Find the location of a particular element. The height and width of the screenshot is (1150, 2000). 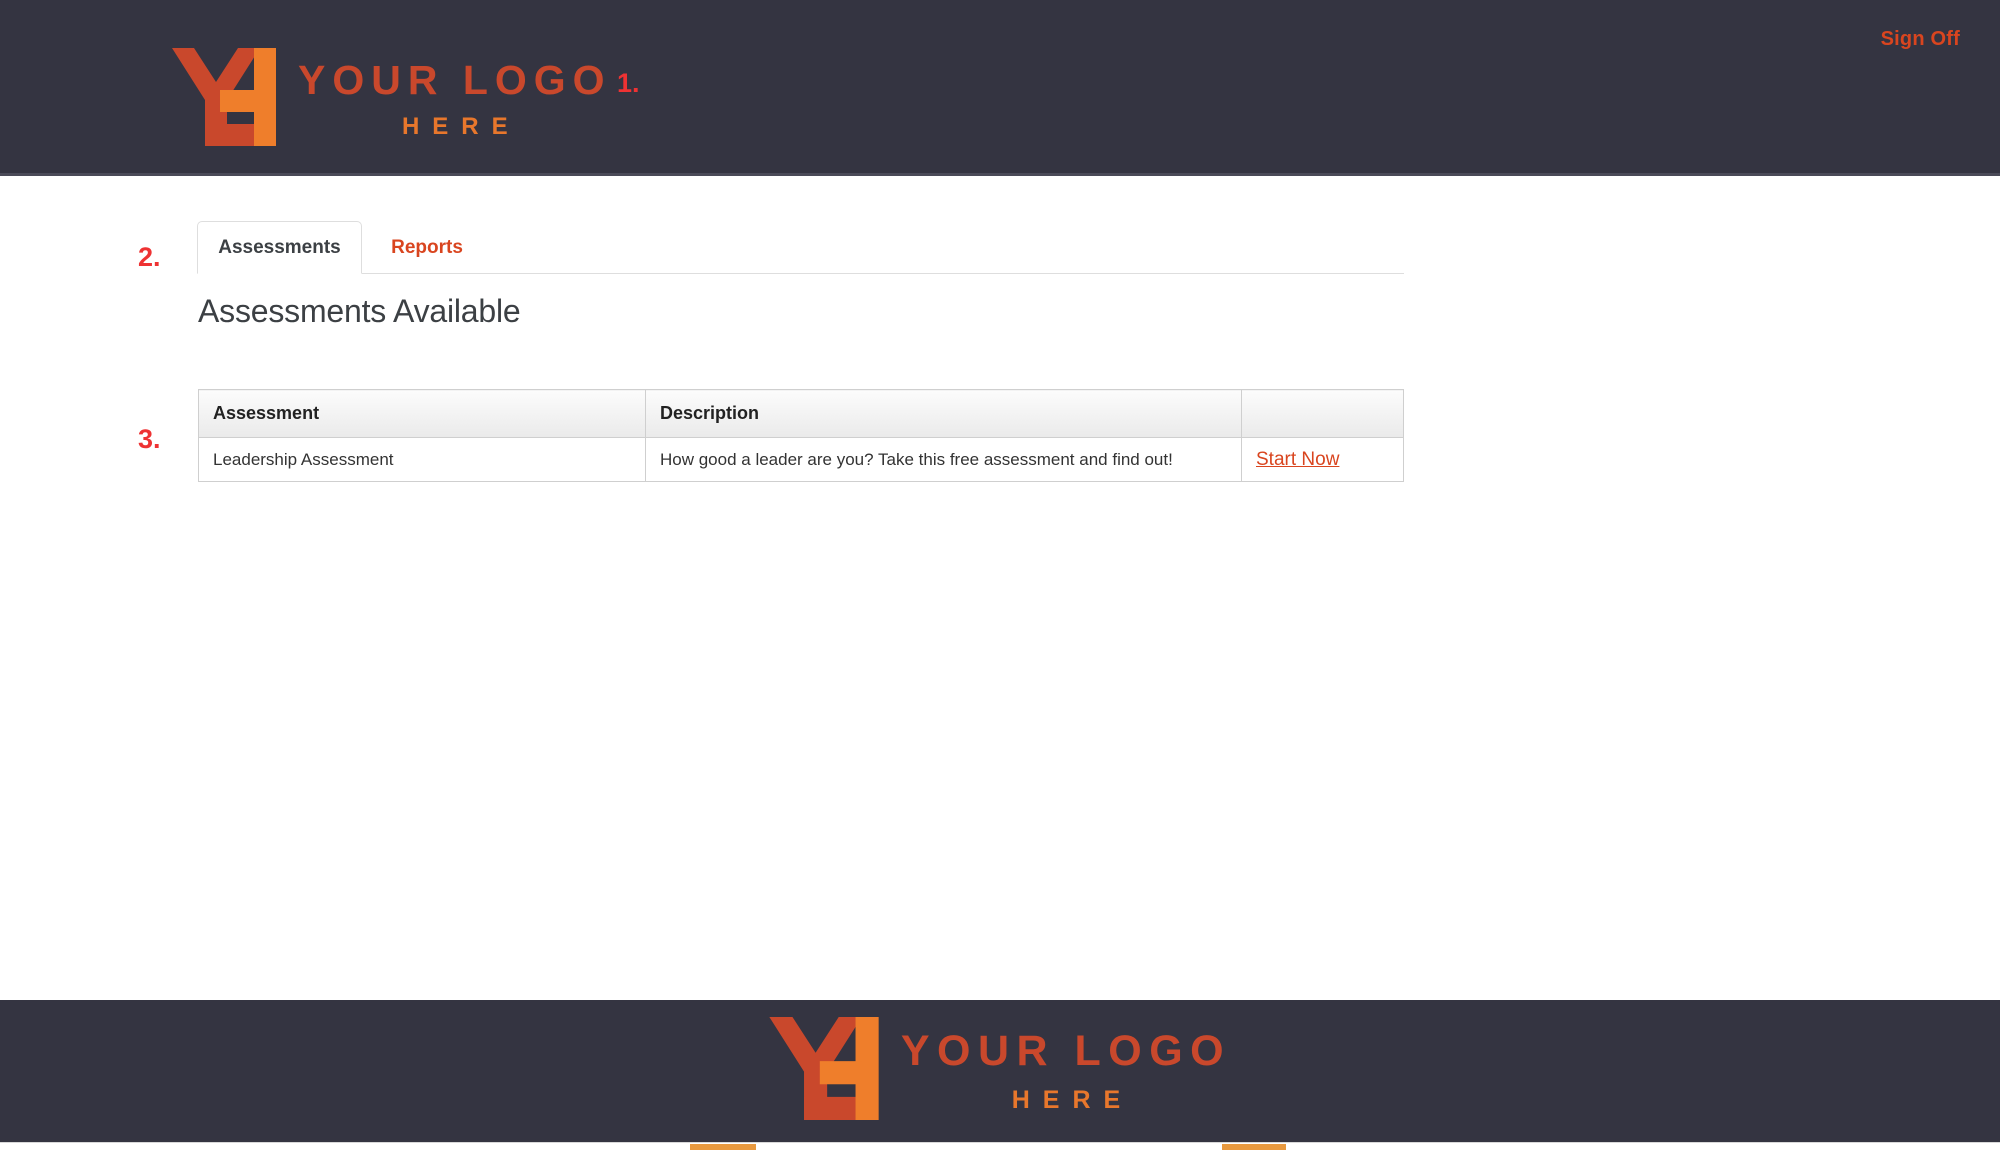

header-logo: YOUR LOGO HERE is located at coordinates (392, 99).